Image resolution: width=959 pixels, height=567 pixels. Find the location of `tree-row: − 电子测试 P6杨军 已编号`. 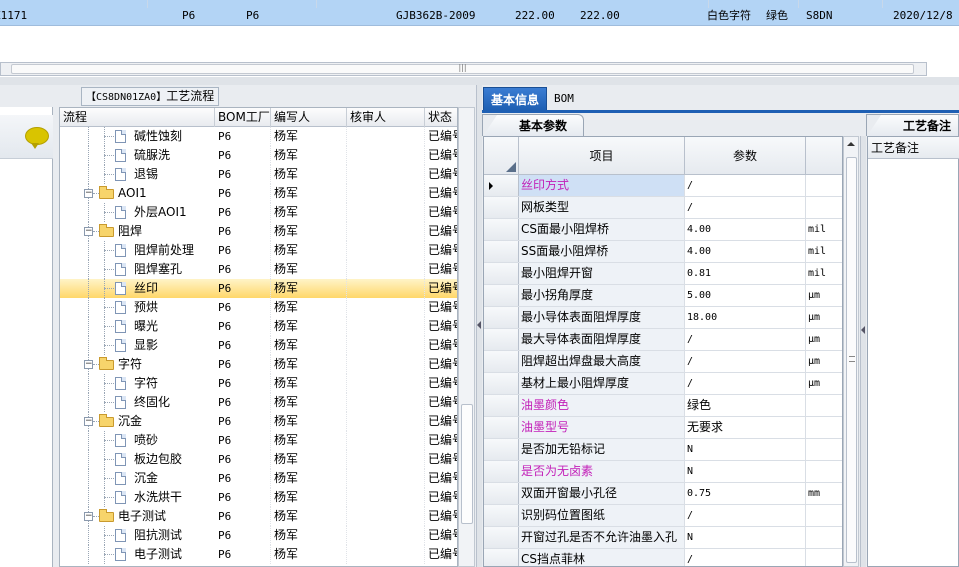

tree-row: − 电子测试 P6杨军 已编号 is located at coordinates (258, 516).